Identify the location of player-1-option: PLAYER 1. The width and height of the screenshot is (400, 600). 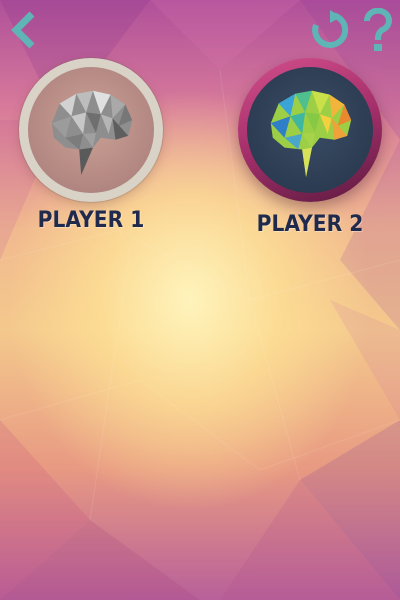
(91, 145).